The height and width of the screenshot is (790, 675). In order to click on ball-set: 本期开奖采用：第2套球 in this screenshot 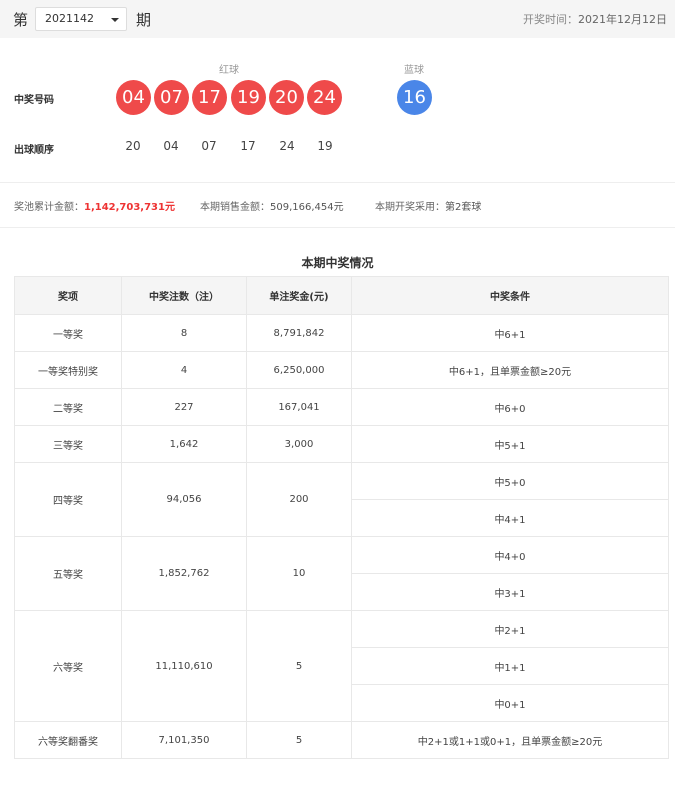, I will do `click(428, 205)`.